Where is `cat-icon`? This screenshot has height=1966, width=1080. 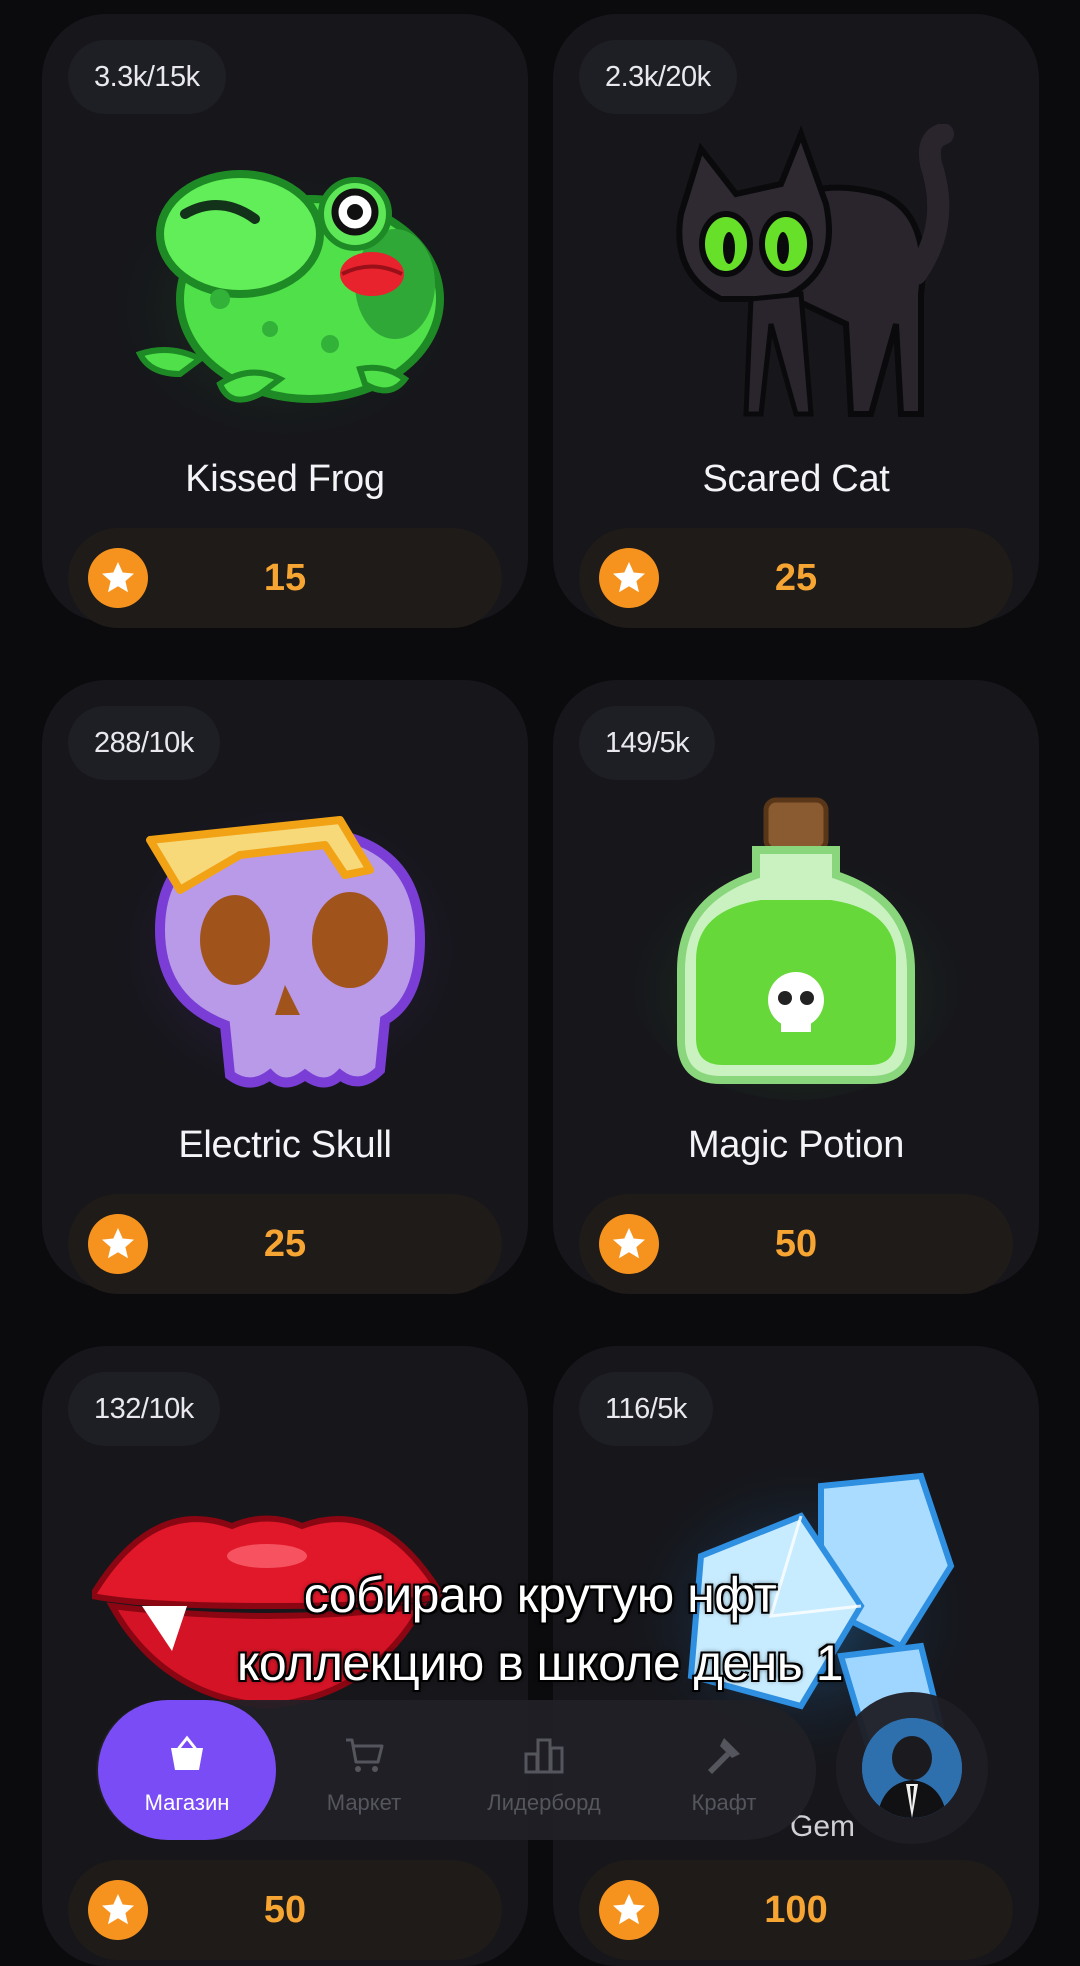 cat-icon is located at coordinates (796, 279).